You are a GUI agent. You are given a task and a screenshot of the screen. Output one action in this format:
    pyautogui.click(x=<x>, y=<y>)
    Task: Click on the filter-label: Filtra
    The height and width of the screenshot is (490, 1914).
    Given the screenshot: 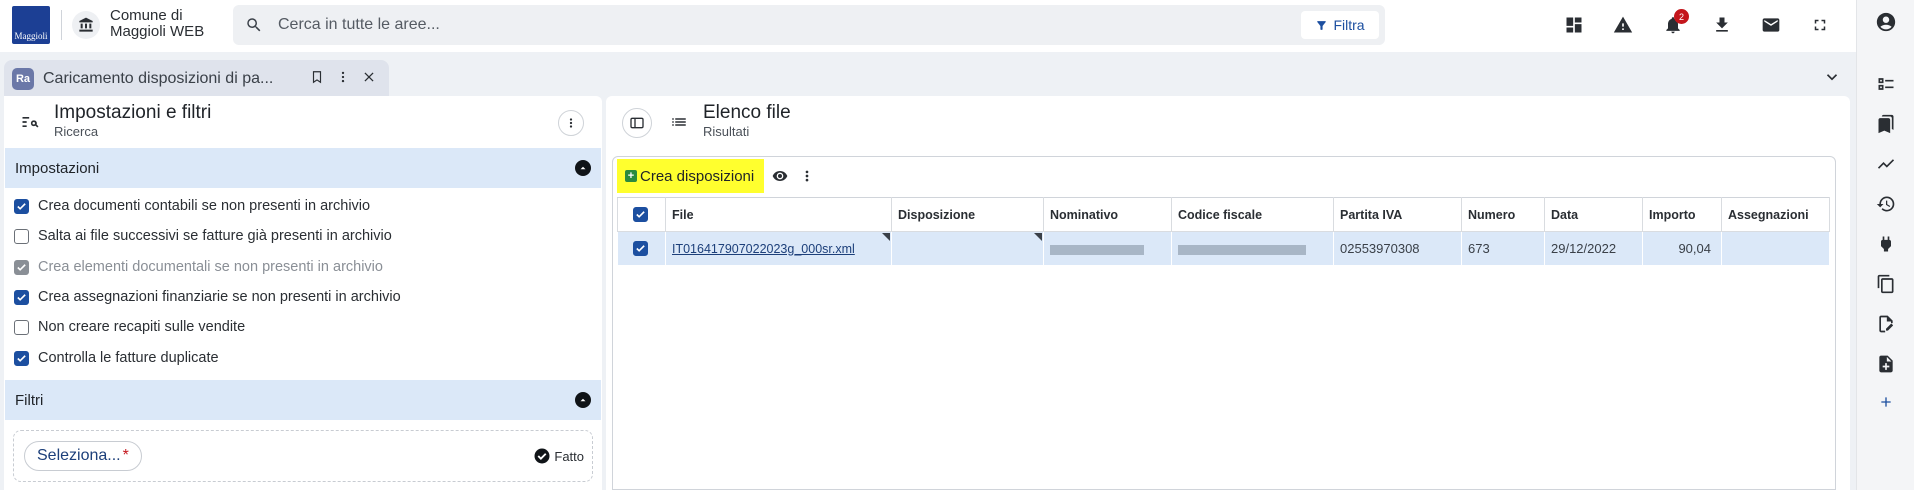 What is the action you would take?
    pyautogui.click(x=1349, y=25)
    